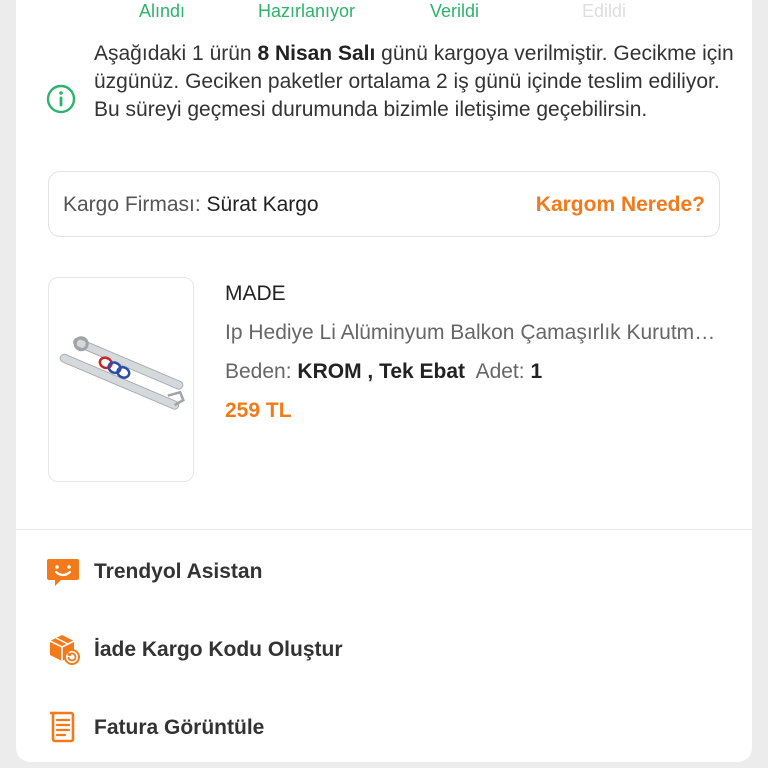  Describe the element at coordinates (63, 572) in the screenshot. I see `chat-bubble-icon` at that location.